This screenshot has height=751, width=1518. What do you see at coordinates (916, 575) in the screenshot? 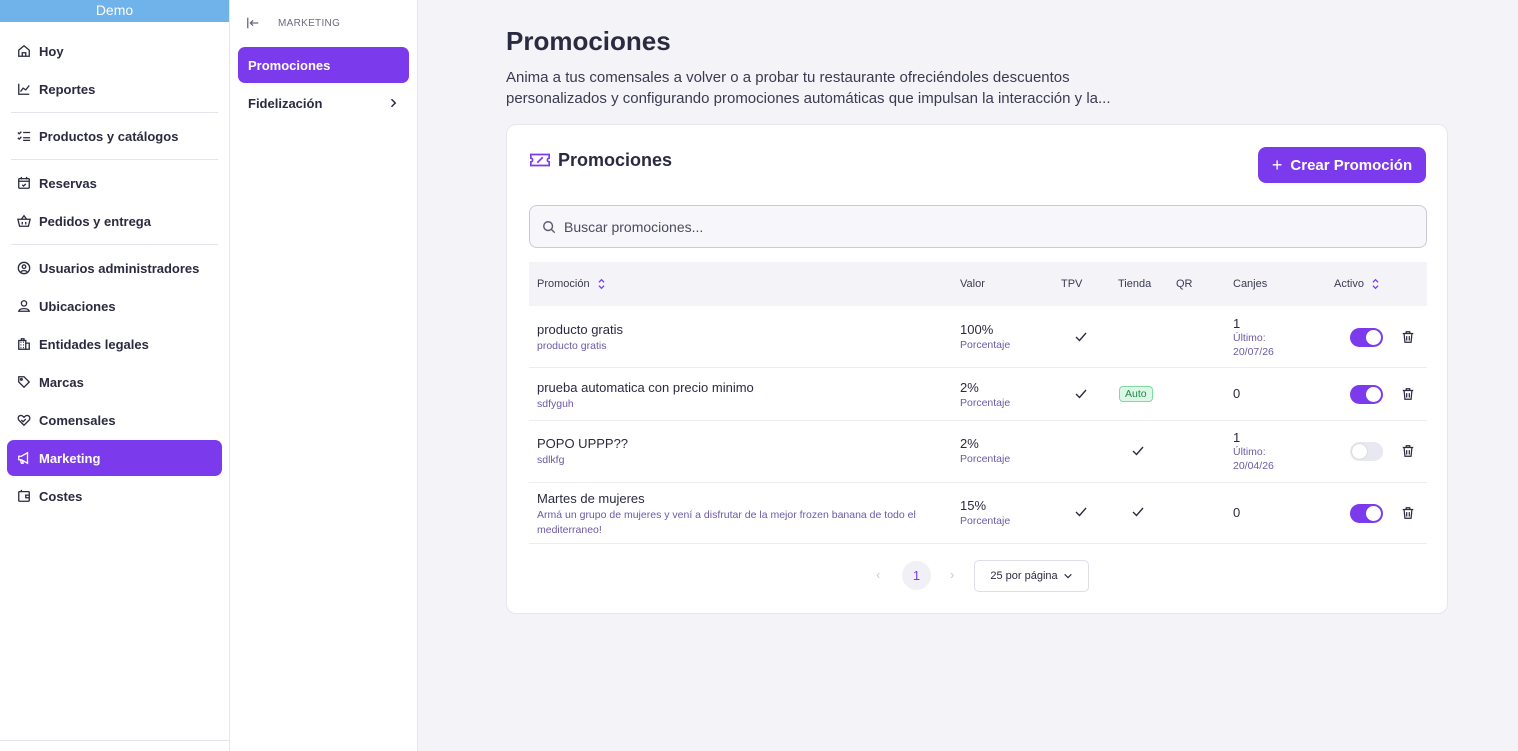
I see `page-number-button: 1` at bounding box center [916, 575].